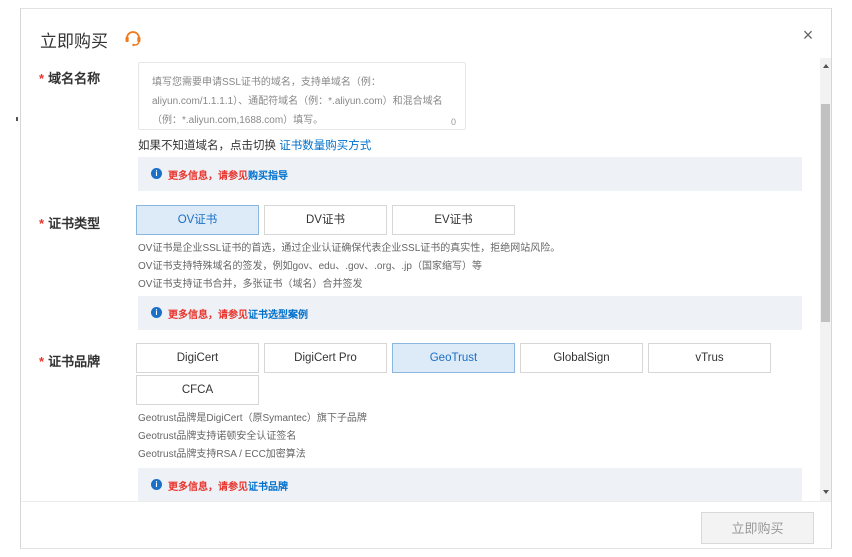  Describe the element at coordinates (197, 390) in the screenshot. I see `brand-cfca-button: CFCA` at that location.